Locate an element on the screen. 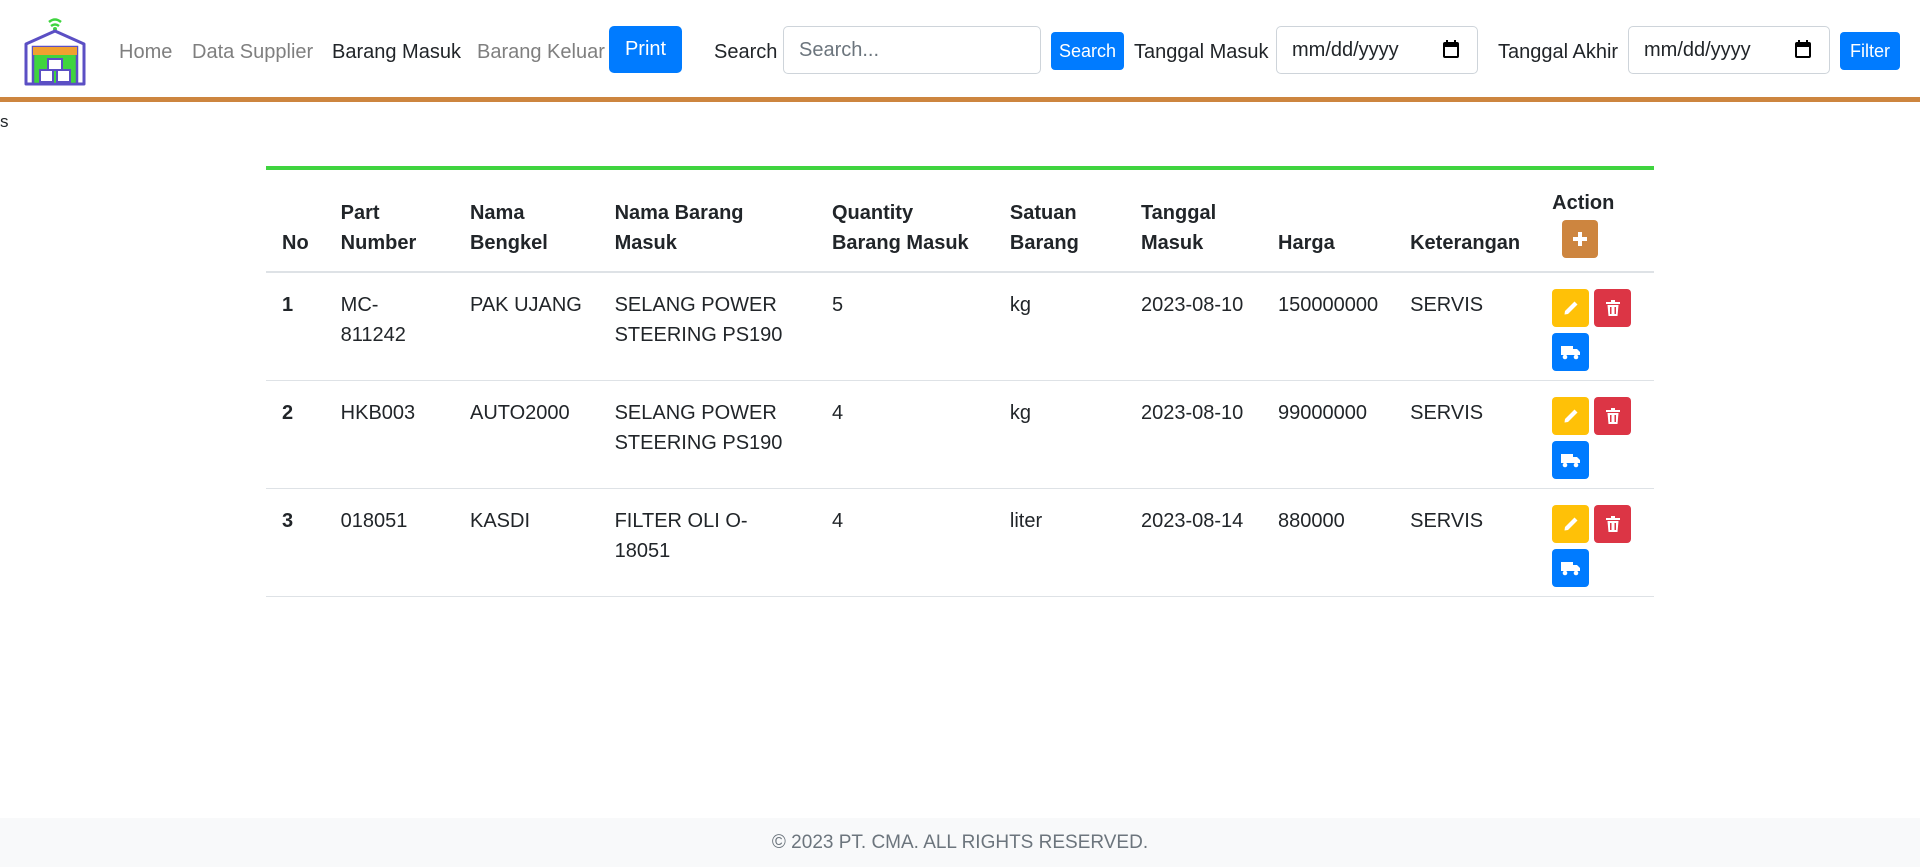  header-harga: Harga is located at coordinates (1328, 221).